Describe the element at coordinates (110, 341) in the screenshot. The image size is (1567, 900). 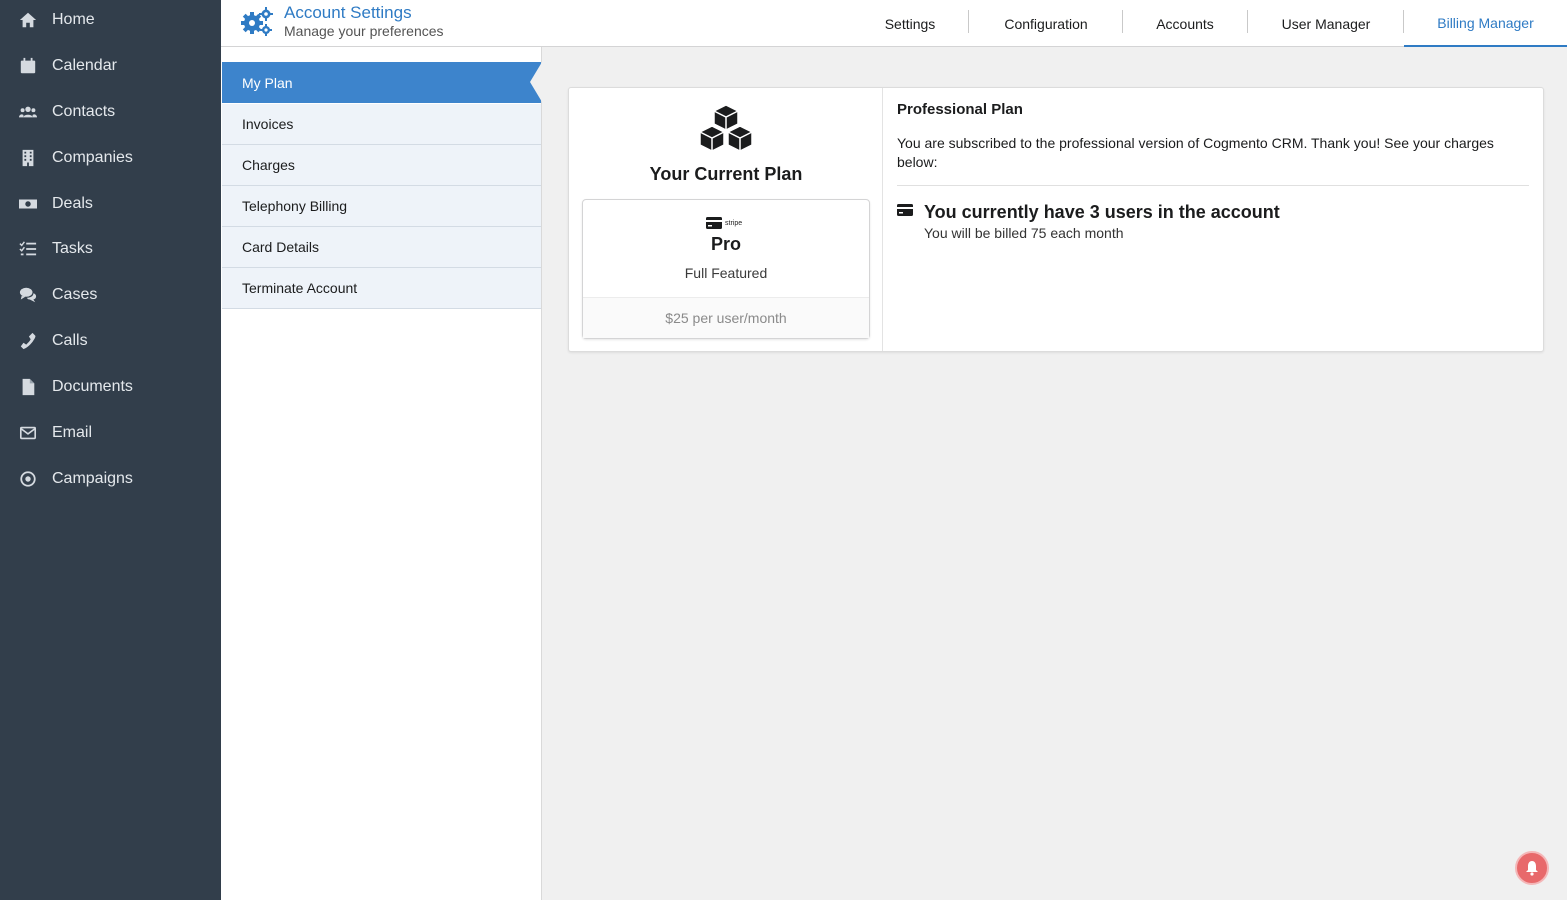
I see `sidebar-item-calls: Calls` at that location.